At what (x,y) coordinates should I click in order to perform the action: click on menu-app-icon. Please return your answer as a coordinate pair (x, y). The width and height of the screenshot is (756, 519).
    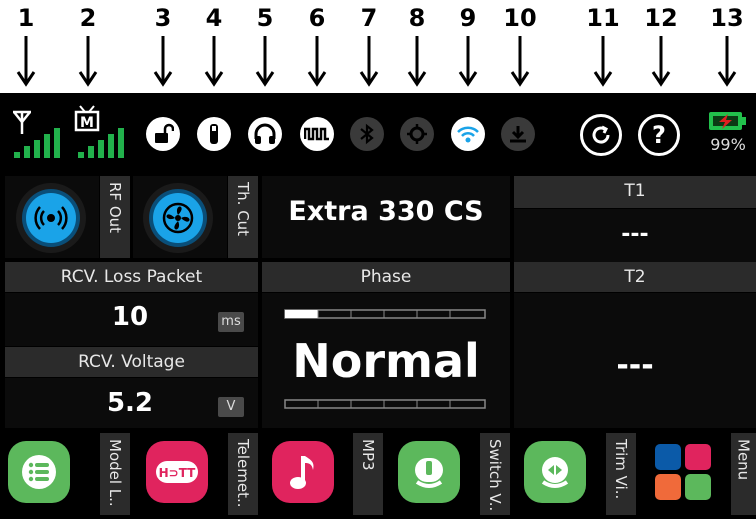
    Looking at the image, I should click on (683, 472).